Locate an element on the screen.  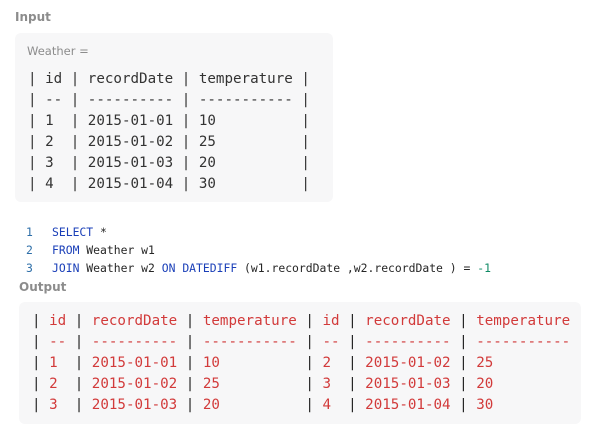
code-line: 2 FROM Weather w1 is located at coordinates (258, 250).